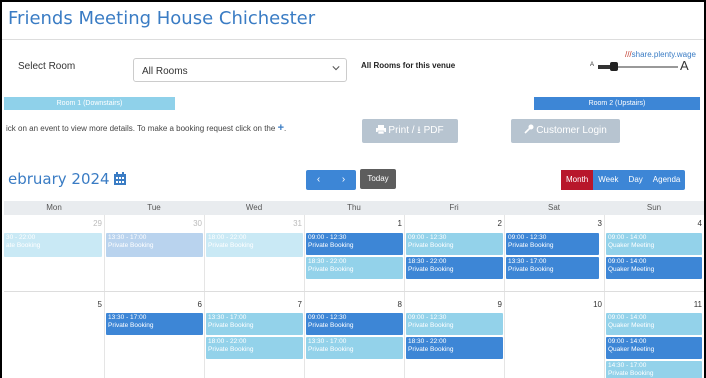 The image size is (706, 378). What do you see at coordinates (165, 71) in the screenshot?
I see `room-select-value: All Rooms` at bounding box center [165, 71].